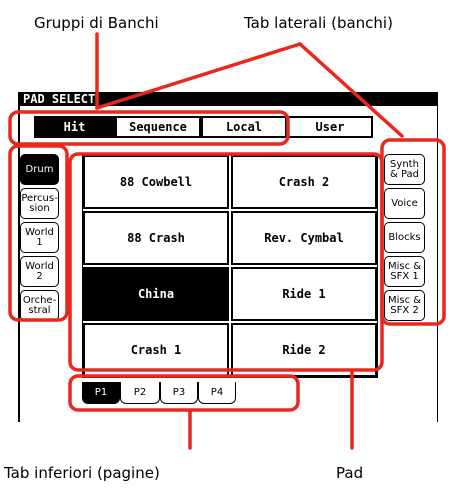 This screenshot has width=451, height=489. I want to click on pad-button: Ride 1, so click(304, 294).